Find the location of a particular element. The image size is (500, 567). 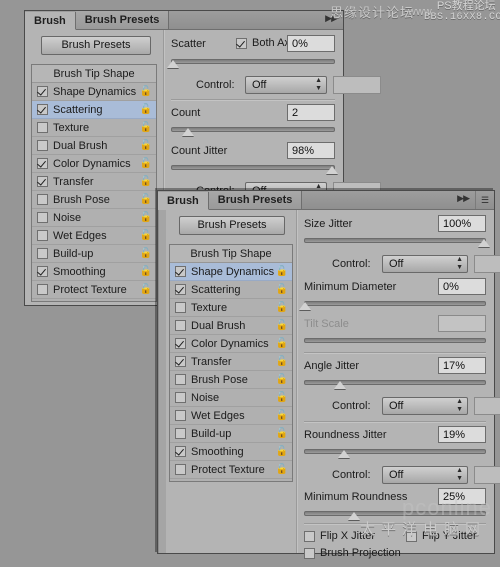

min-roundness-slider-track is located at coordinates (395, 513).